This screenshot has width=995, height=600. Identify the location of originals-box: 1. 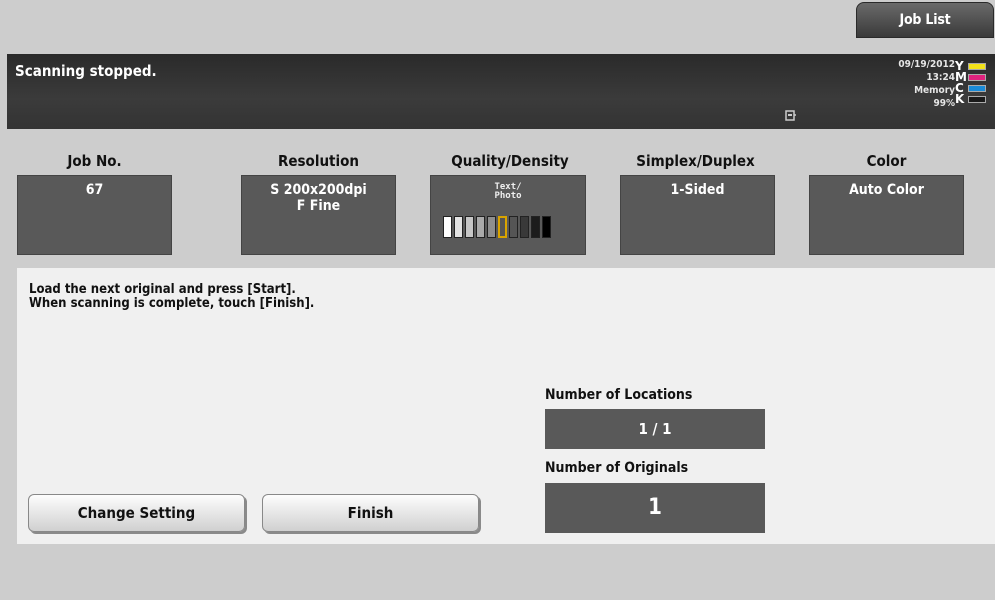
(655, 508).